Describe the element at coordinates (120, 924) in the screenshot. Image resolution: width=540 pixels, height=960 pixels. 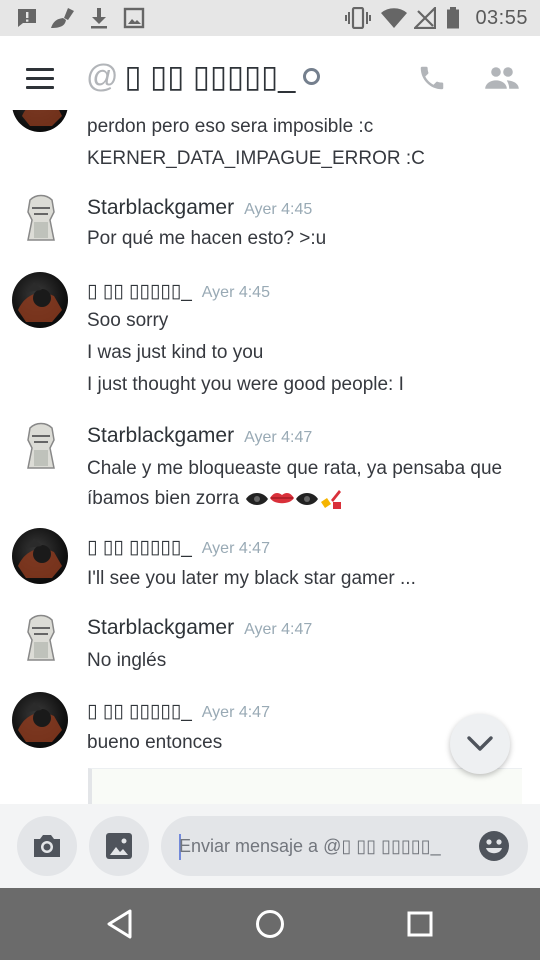
I see `back-icon` at that location.